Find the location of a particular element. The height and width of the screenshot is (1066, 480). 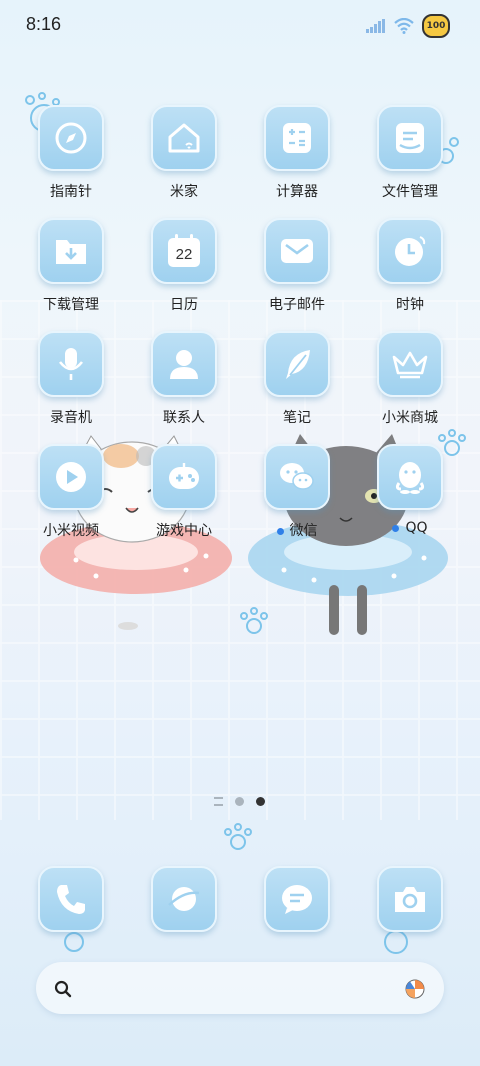

page-indicator is located at coordinates (239, 801).